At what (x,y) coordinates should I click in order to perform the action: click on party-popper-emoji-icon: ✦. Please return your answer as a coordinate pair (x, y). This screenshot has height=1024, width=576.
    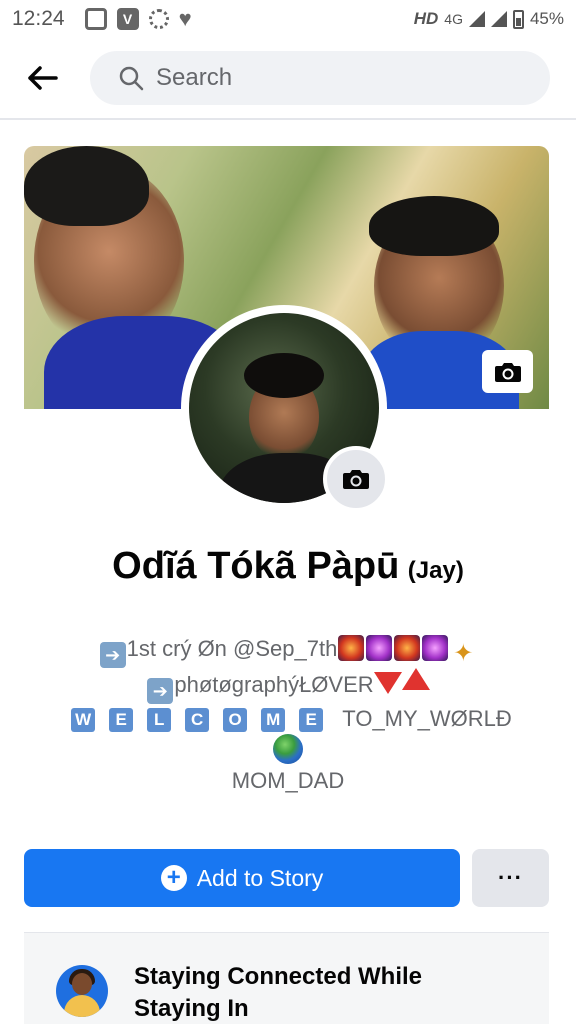
    Looking at the image, I should click on (463, 653).